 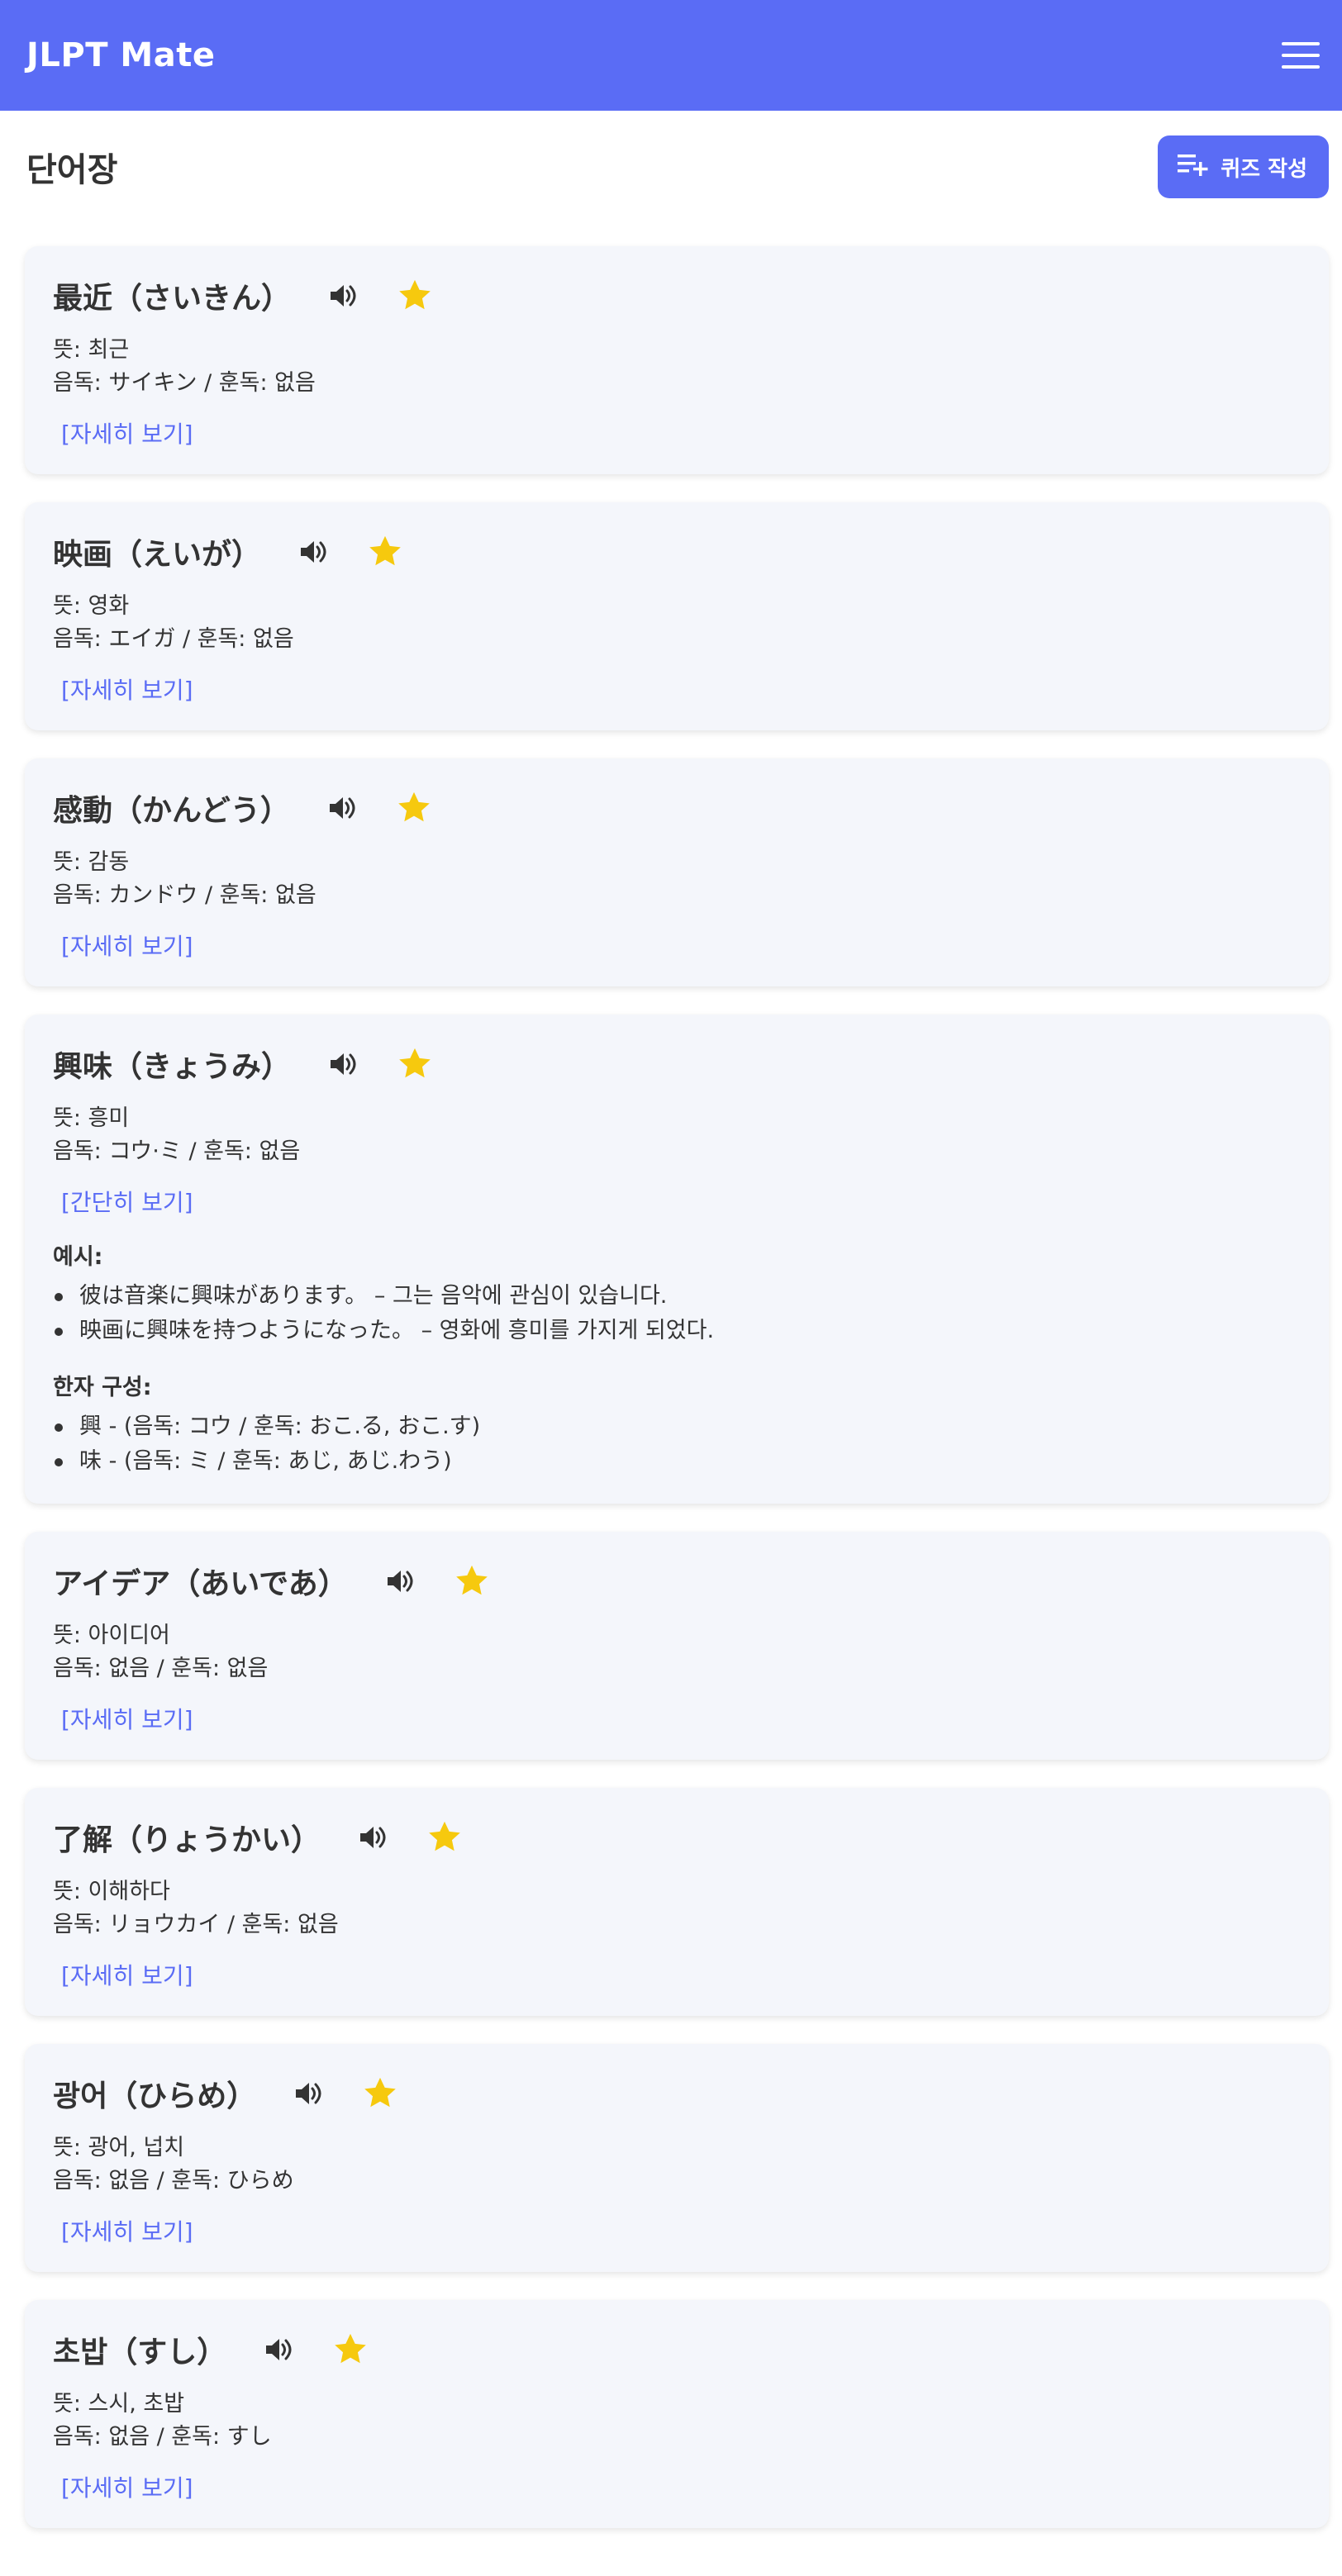 What do you see at coordinates (677, 872) in the screenshot?
I see `word-card: 感動（かんどう） 뜻: 감동음독: カンドウ / 훈독: 없음 [자세히 보기]` at bounding box center [677, 872].